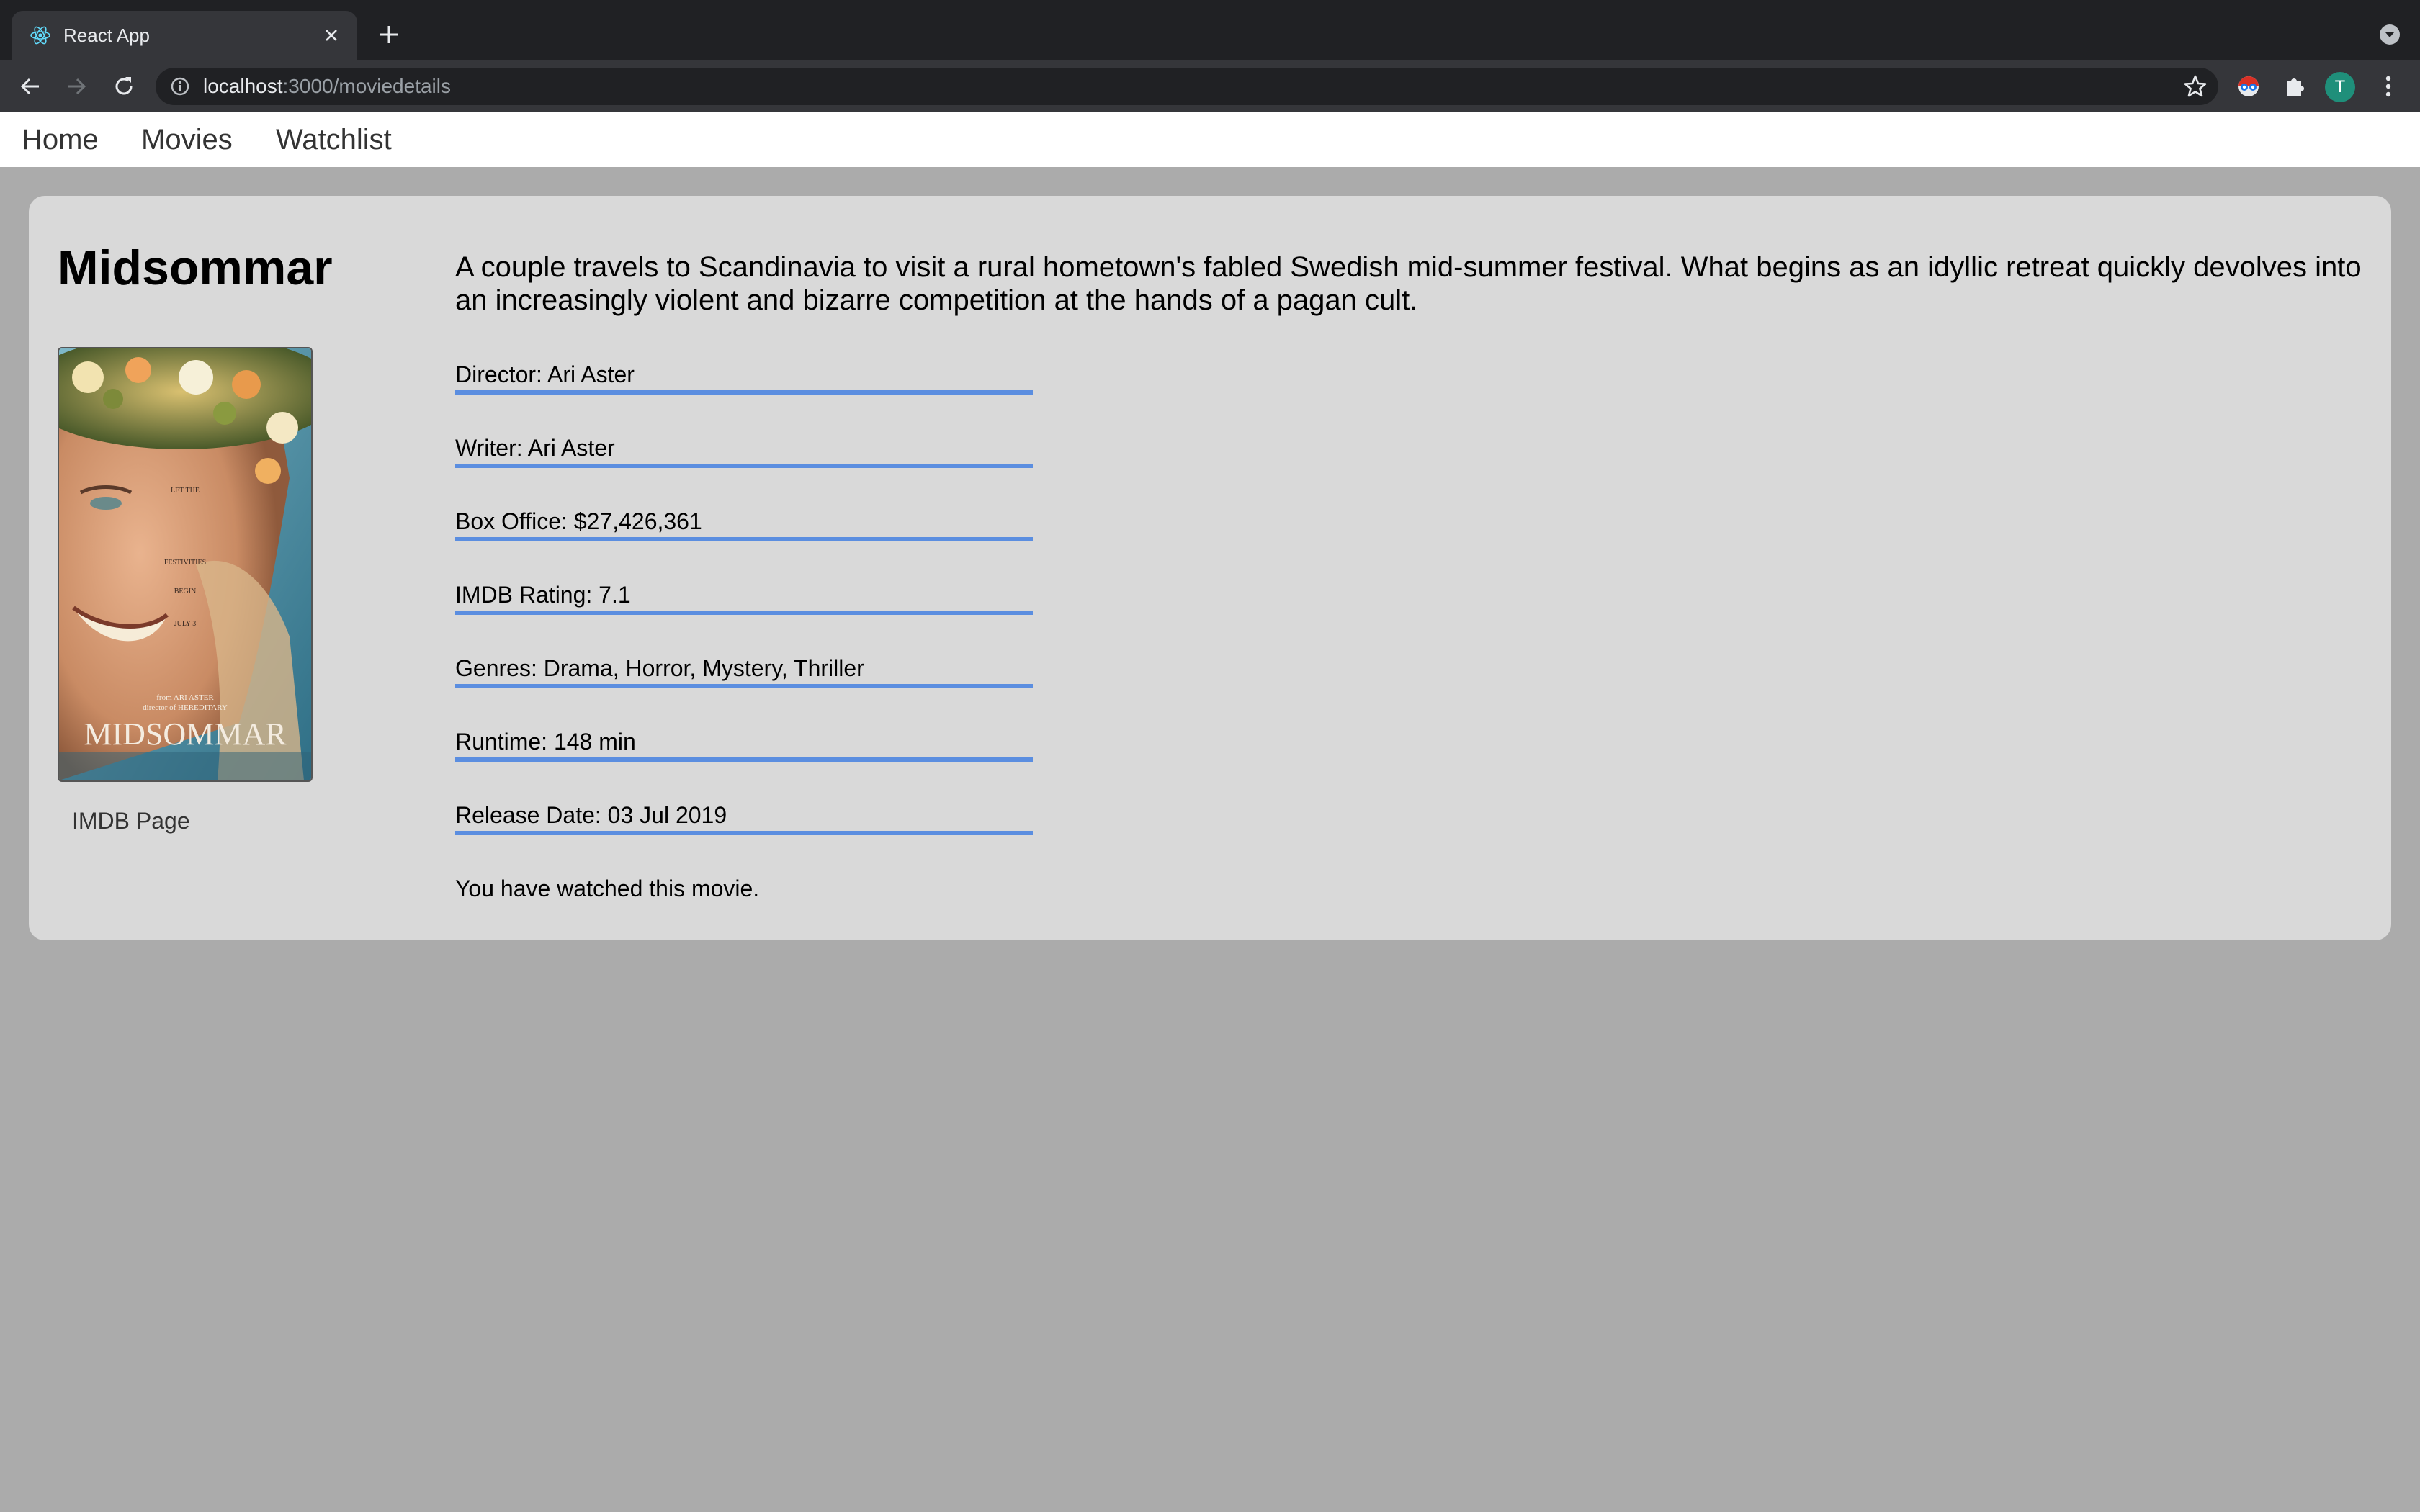 The height and width of the screenshot is (1512, 2420). What do you see at coordinates (40, 35) in the screenshot?
I see `react-logo-icon` at bounding box center [40, 35].